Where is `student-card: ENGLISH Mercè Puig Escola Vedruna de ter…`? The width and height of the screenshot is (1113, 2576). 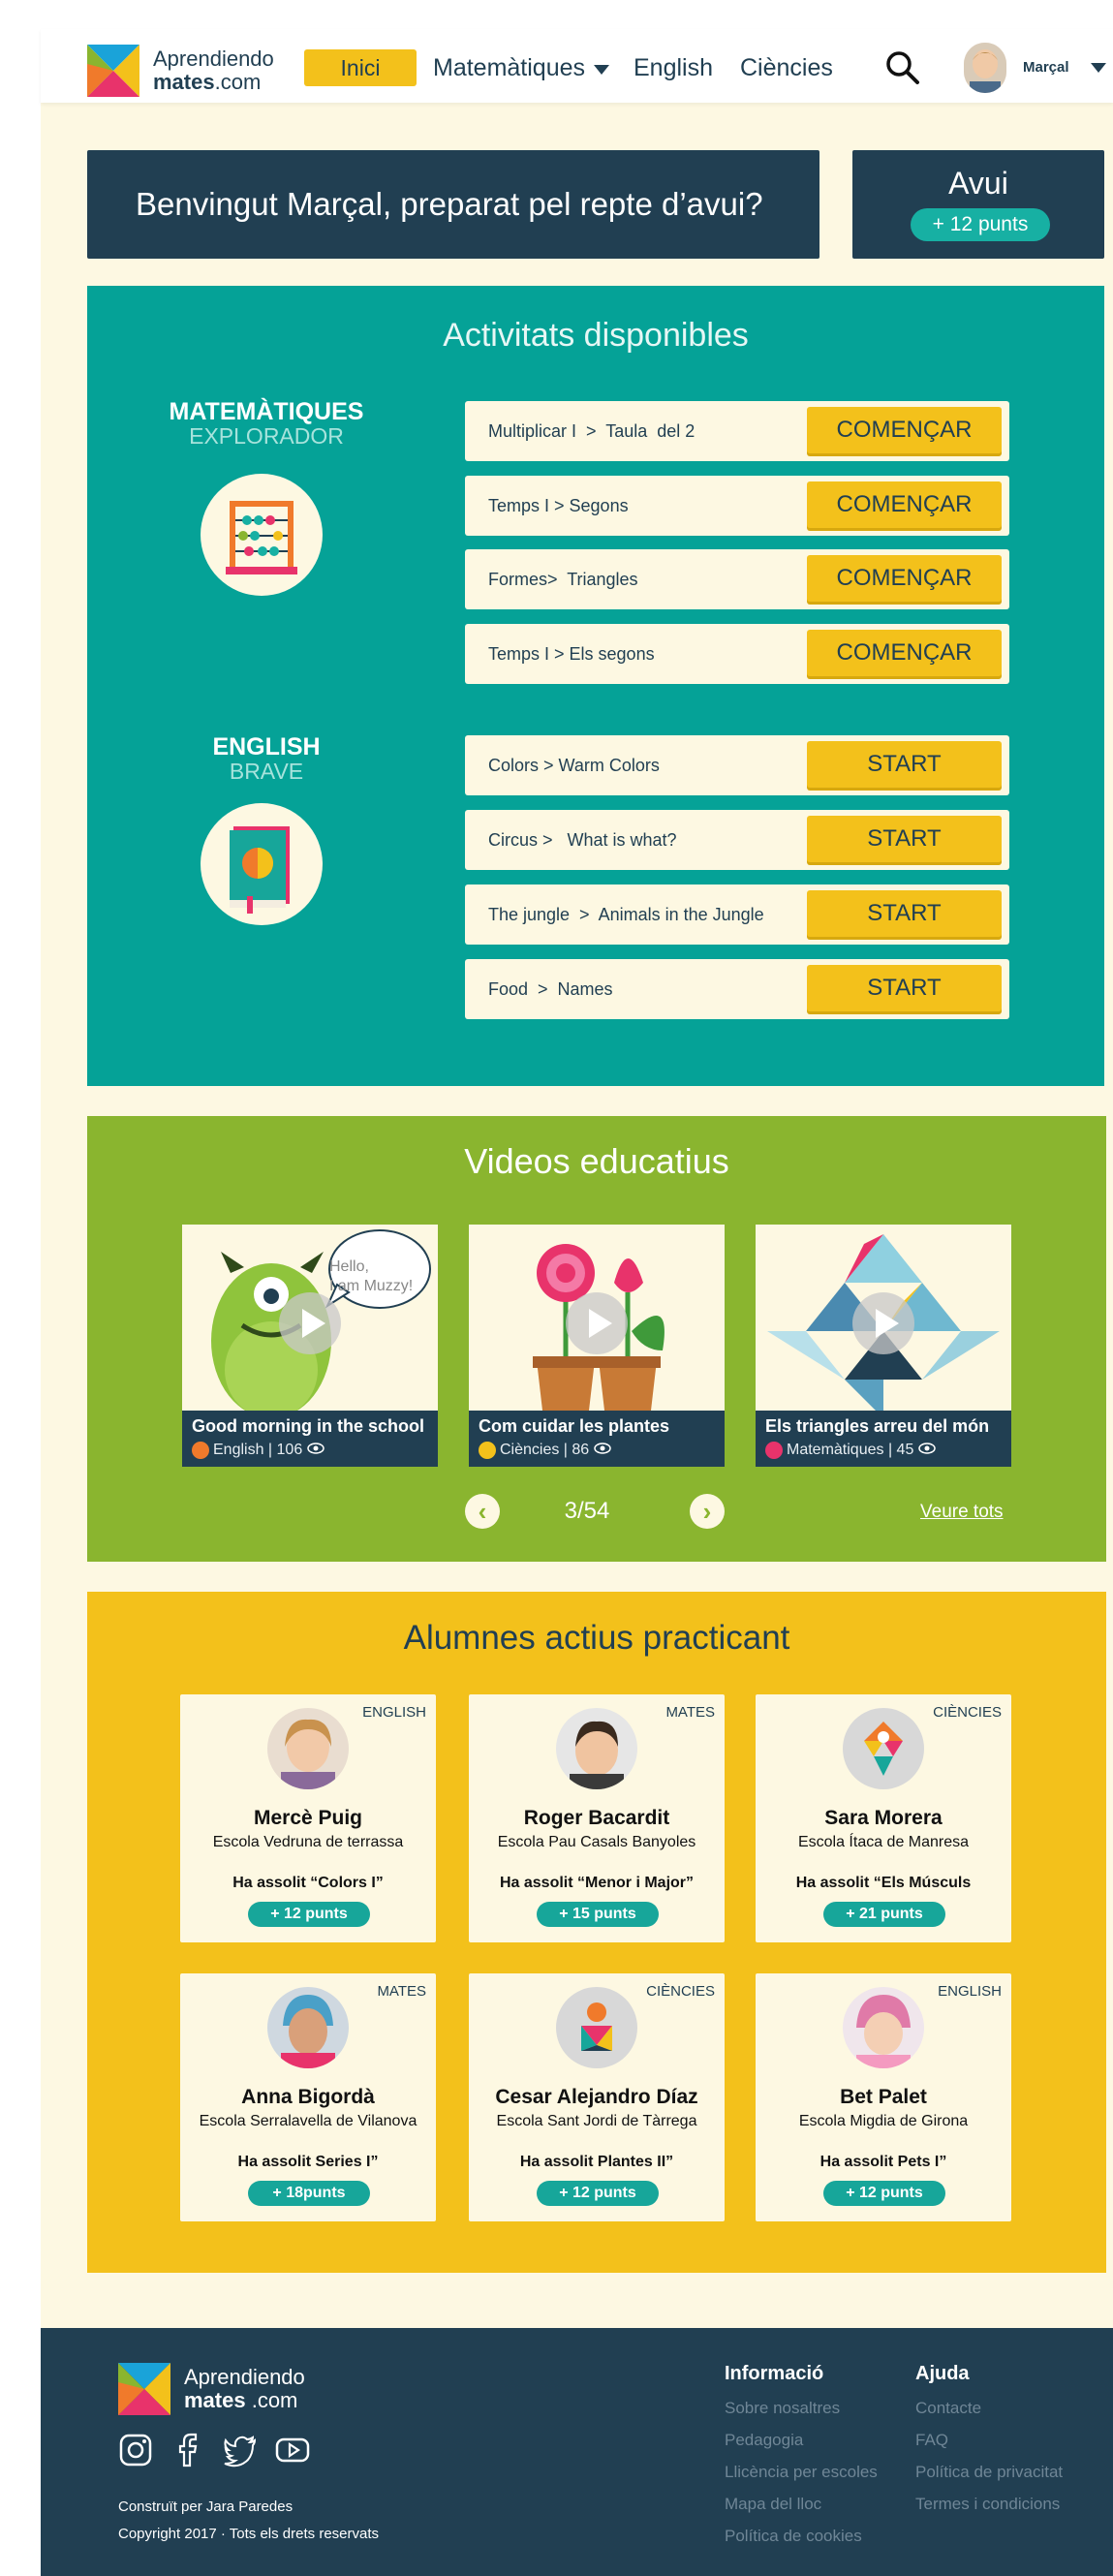 student-card: ENGLISH Mercè Puig Escola Vedruna de ter… is located at coordinates (308, 1818).